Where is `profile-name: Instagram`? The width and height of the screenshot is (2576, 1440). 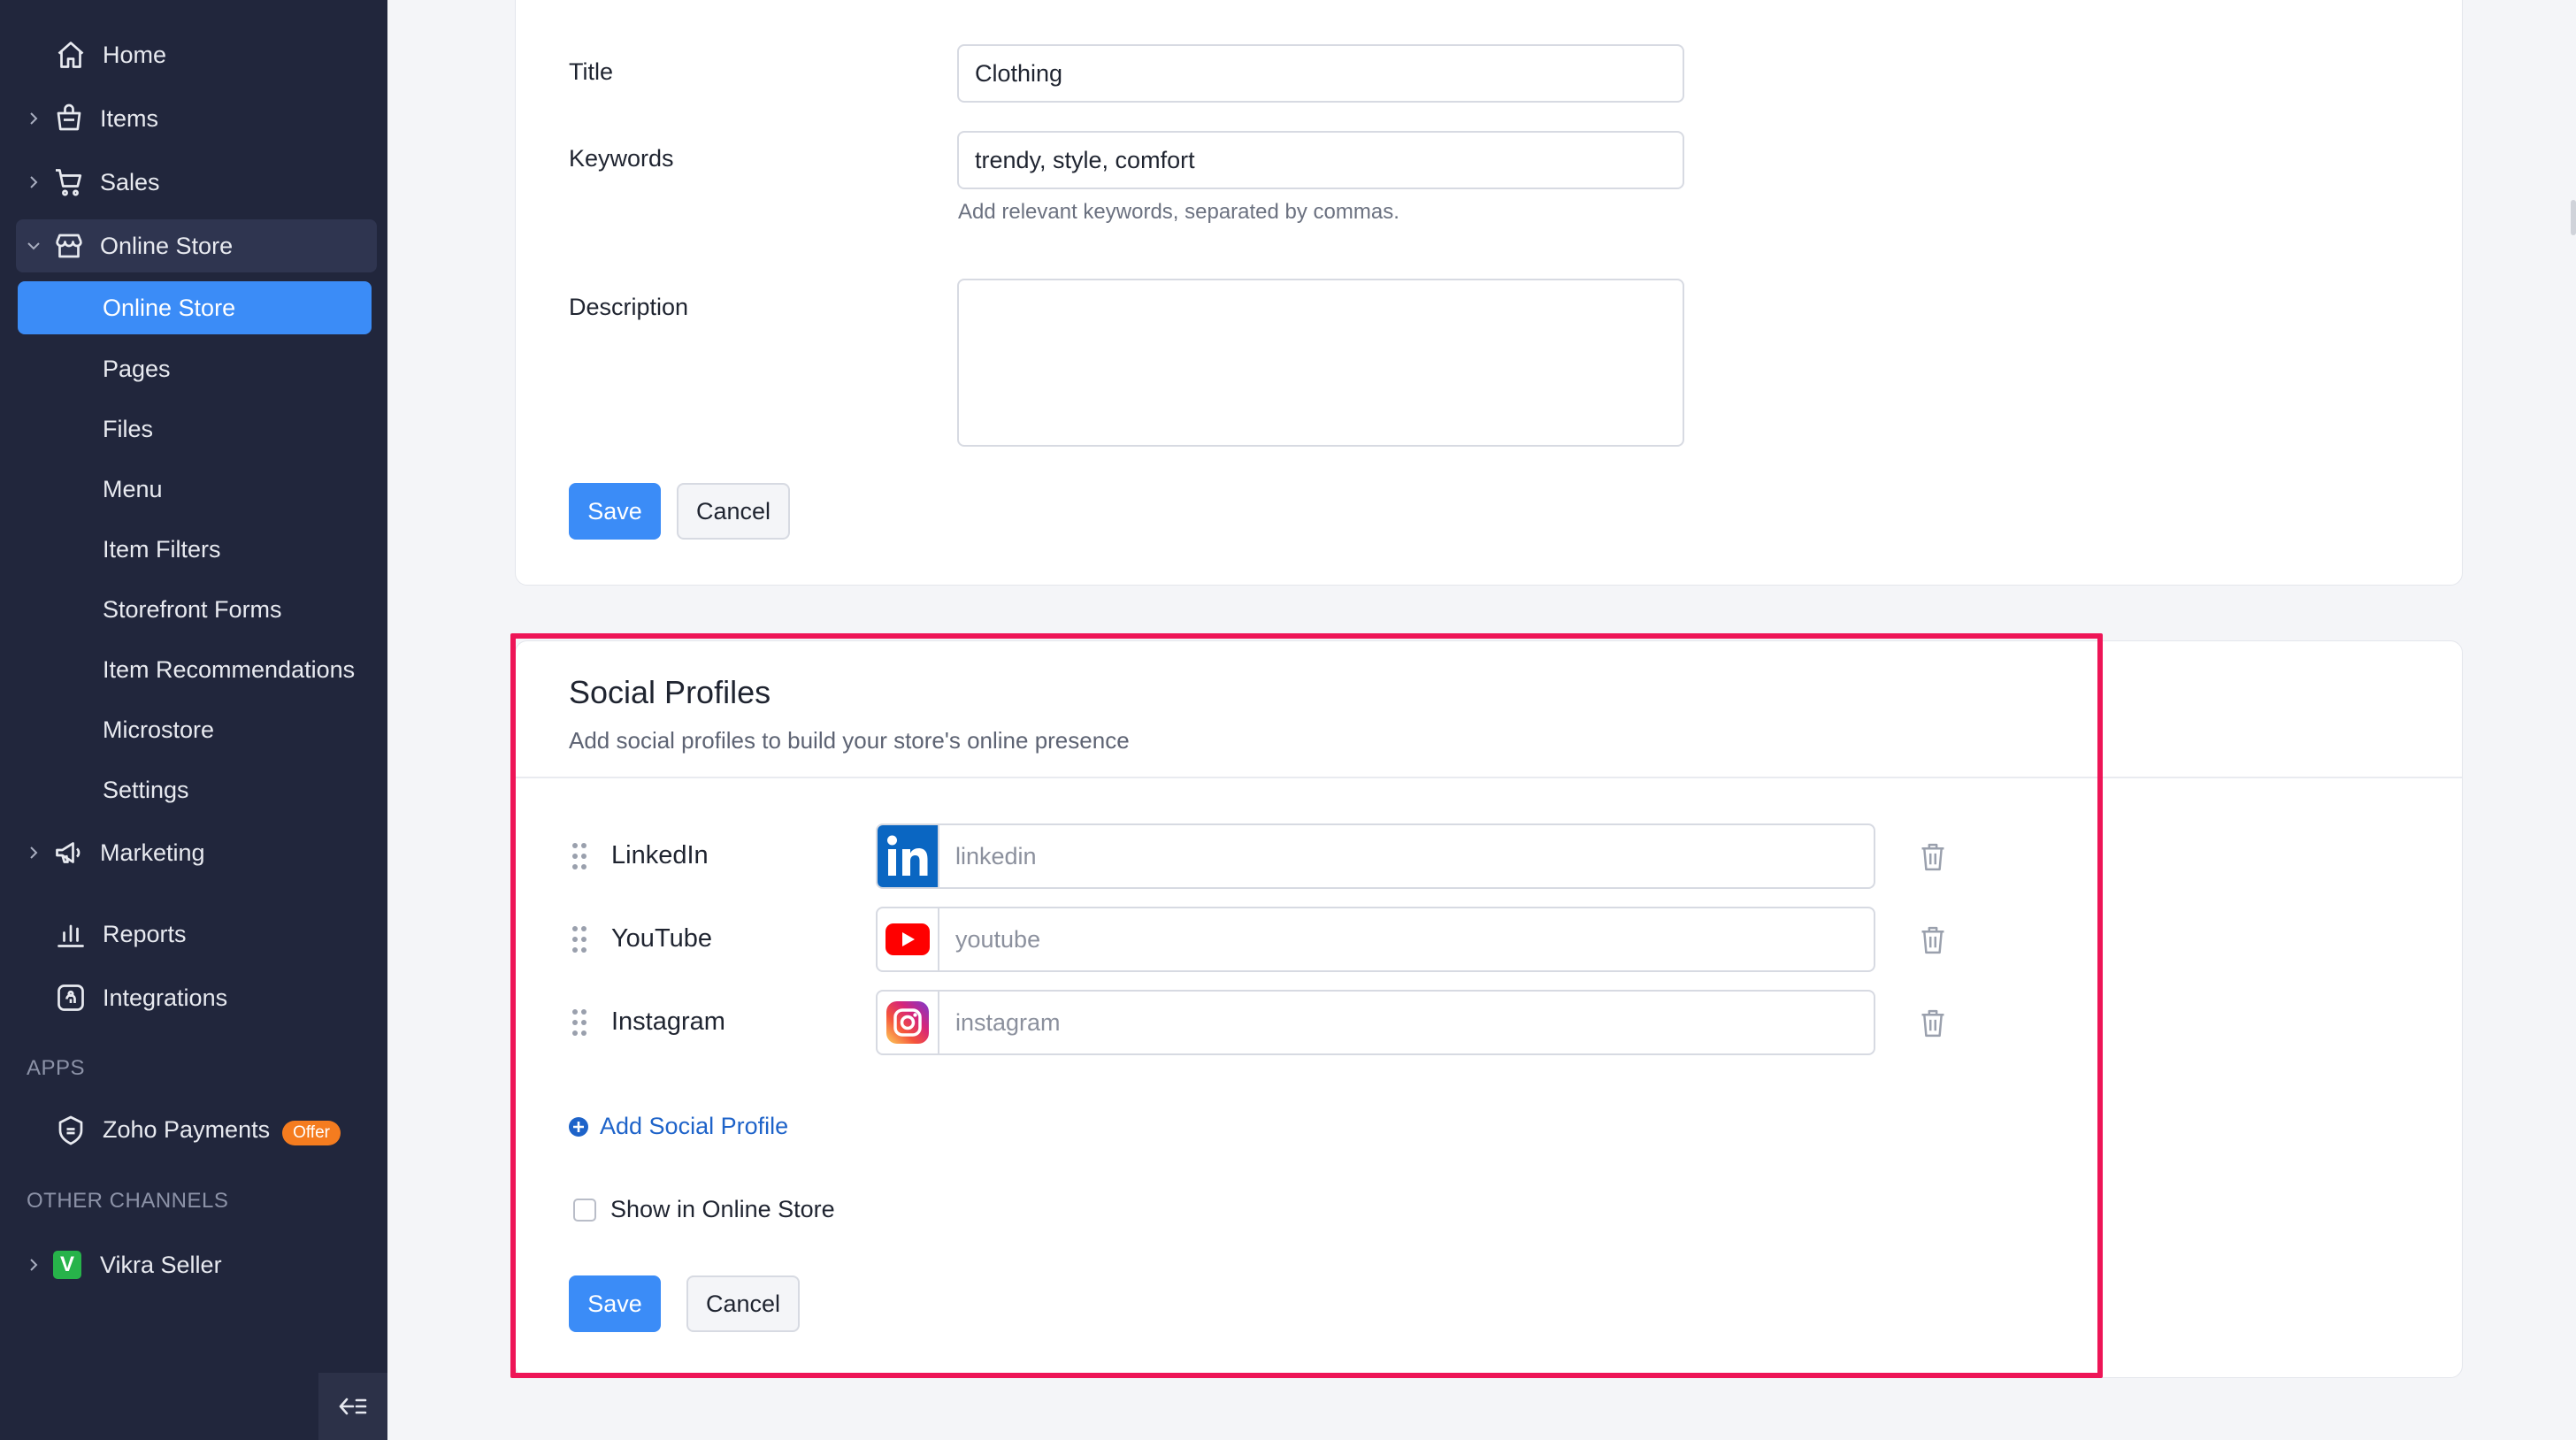
profile-name: Instagram is located at coordinates (668, 1021).